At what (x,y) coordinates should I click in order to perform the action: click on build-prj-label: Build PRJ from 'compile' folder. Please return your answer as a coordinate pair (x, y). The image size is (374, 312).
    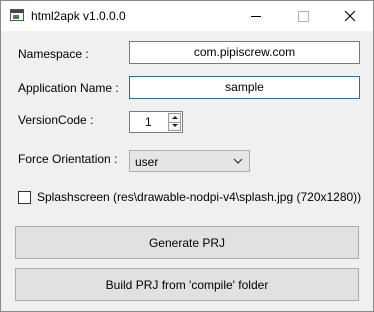
    Looking at the image, I should click on (187, 284).